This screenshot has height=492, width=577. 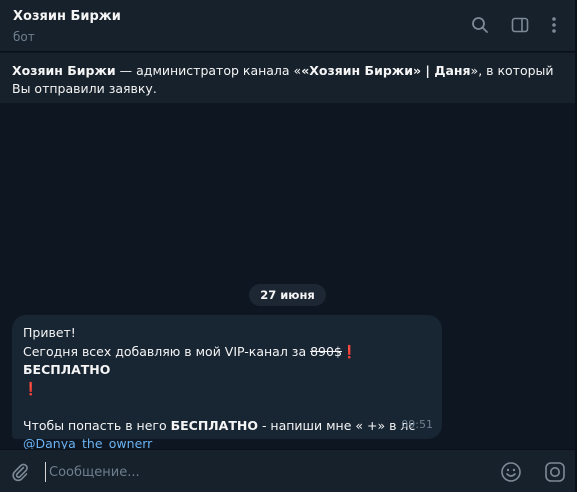 What do you see at coordinates (336, 425) in the screenshot?
I see `message-text: - напиши мне « +» в лс` at bounding box center [336, 425].